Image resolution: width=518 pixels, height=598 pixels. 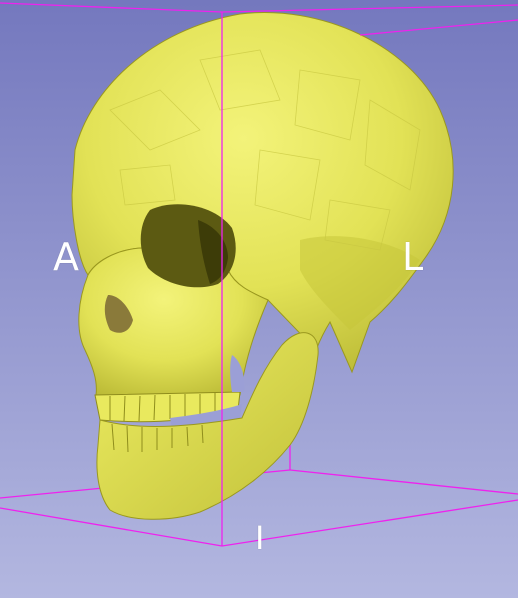 I want to click on orientation-label-inferior: I, so click(x=260, y=538).